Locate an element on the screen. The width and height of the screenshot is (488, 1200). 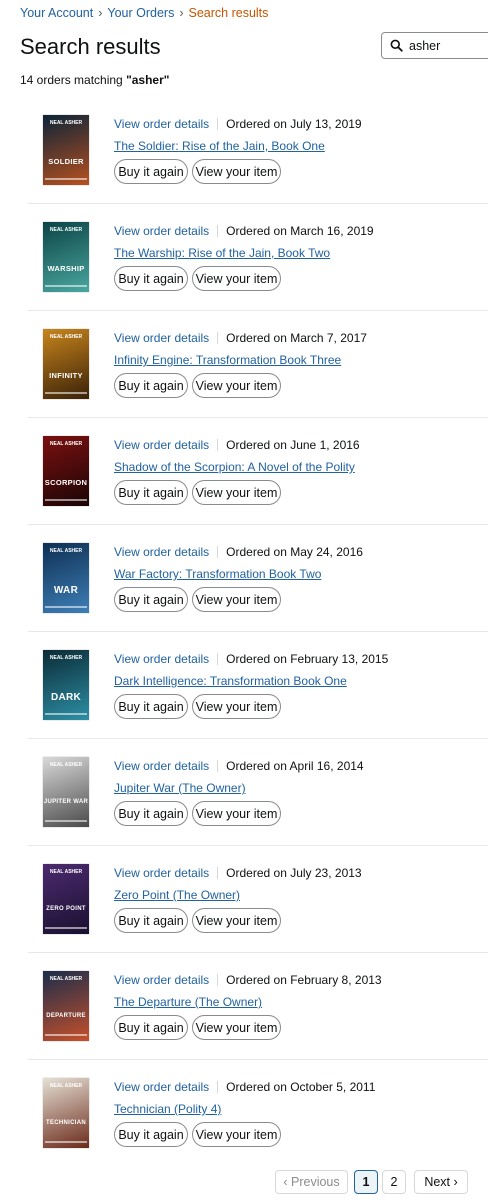
page-1-button: 1 is located at coordinates (366, 1182).